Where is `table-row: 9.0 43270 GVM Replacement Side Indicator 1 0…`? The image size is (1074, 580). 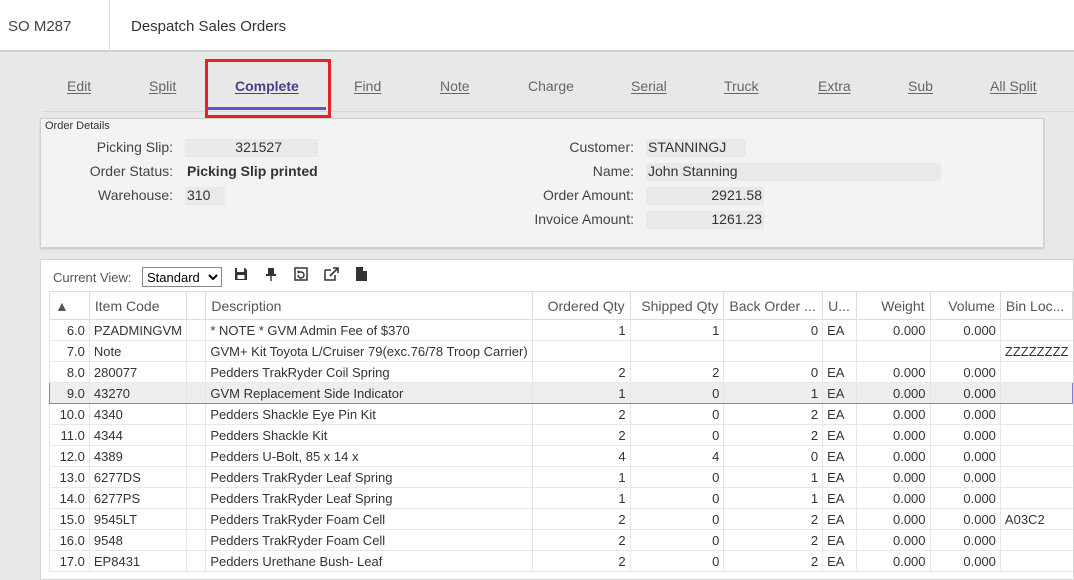 table-row: 9.0 43270 GVM Replacement Side Indicator 1 0… is located at coordinates (561, 393).